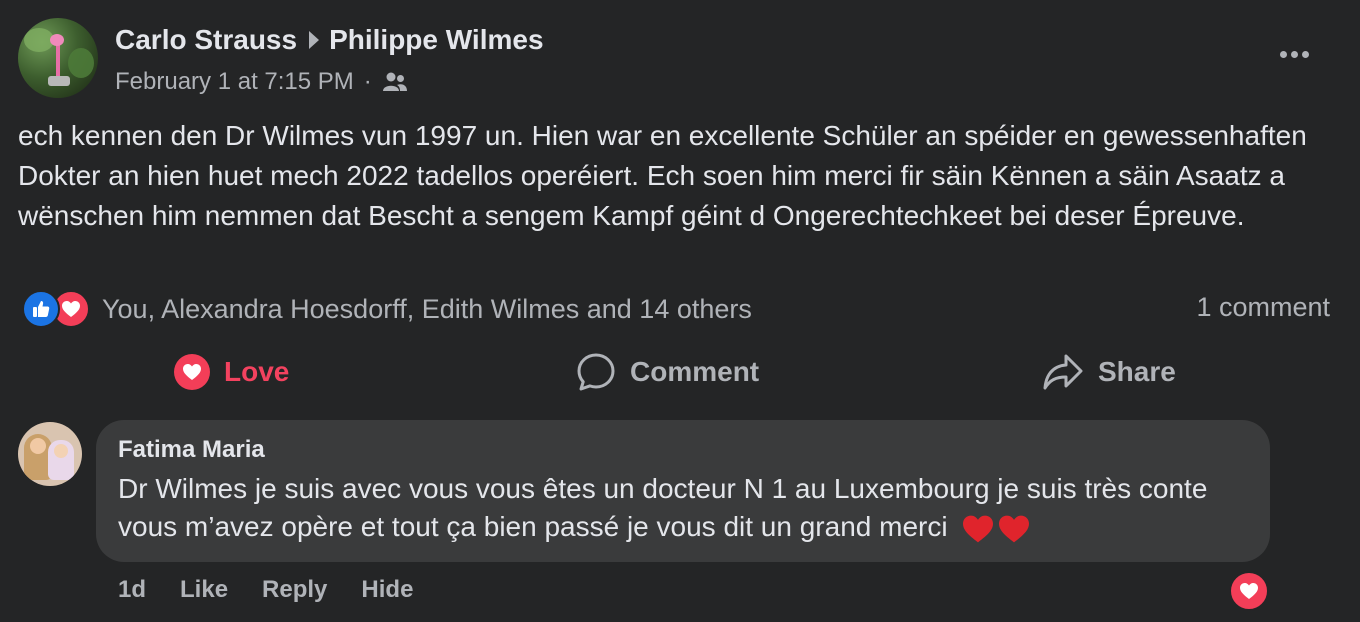 The width and height of the screenshot is (1360, 622). What do you see at coordinates (1063, 372) in the screenshot?
I see `share-arrow-icon` at bounding box center [1063, 372].